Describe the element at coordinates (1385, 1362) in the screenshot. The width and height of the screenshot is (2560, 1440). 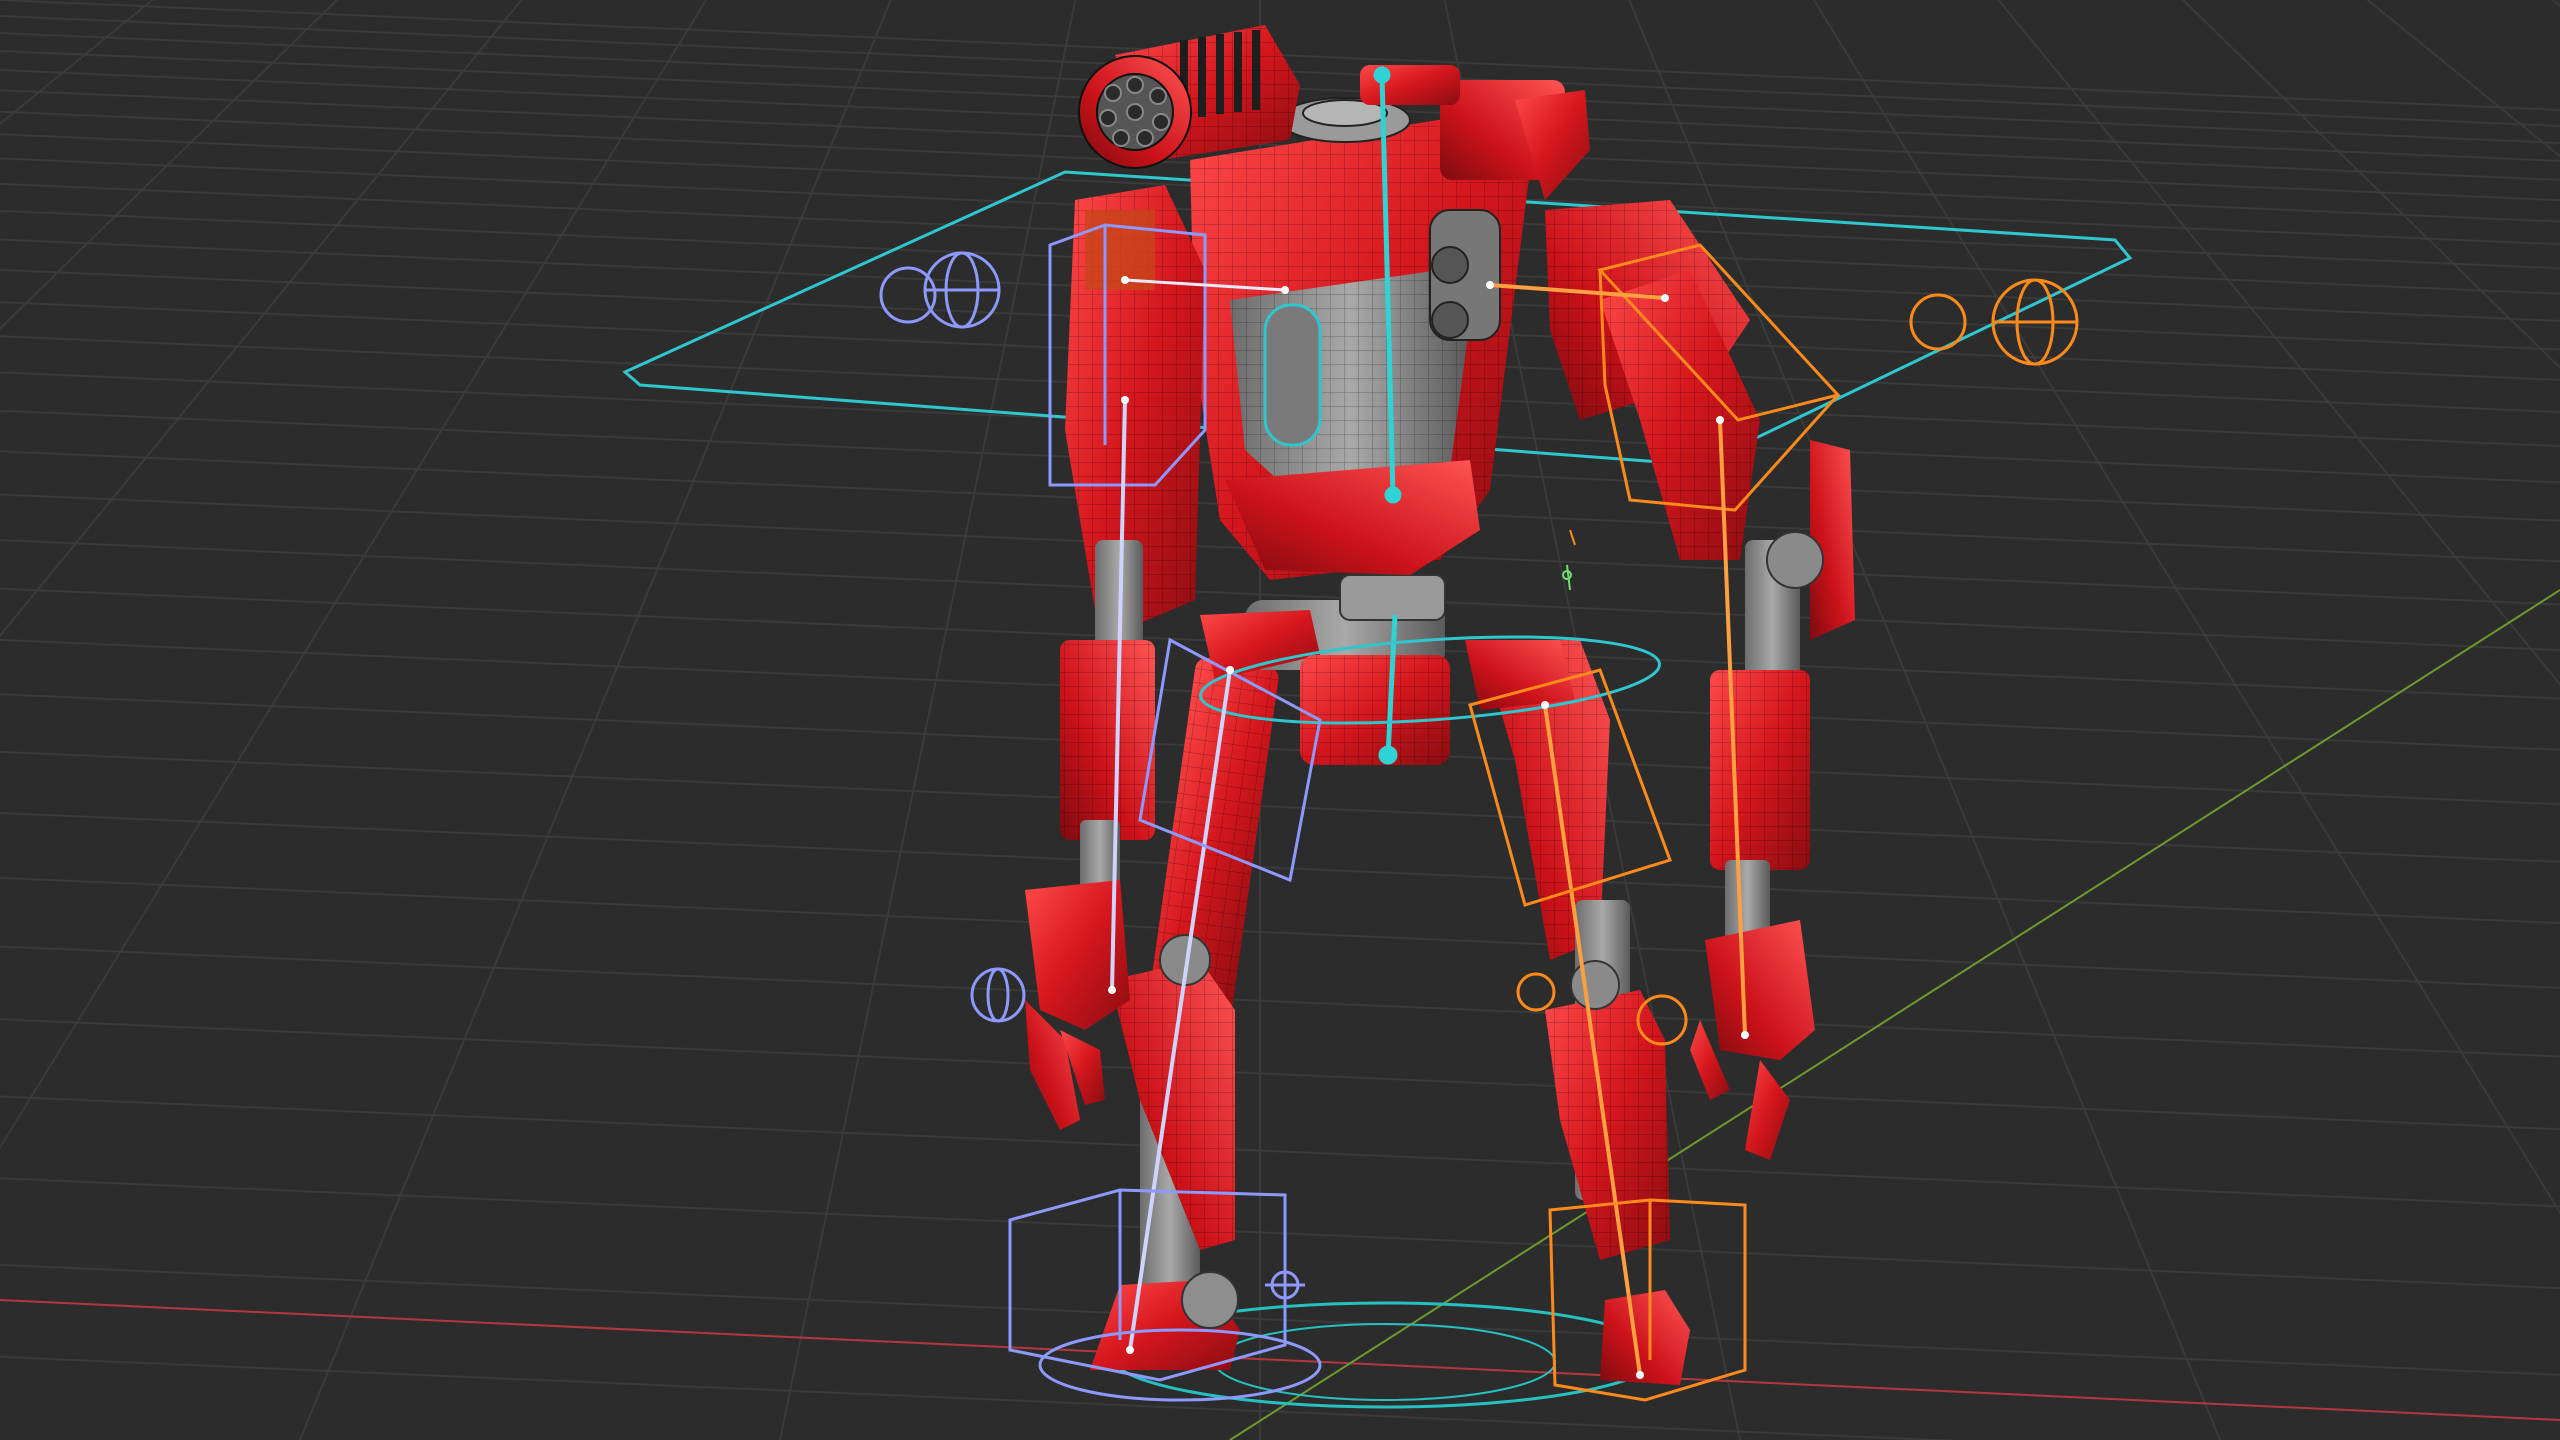
I see `root-controller-inner` at that location.